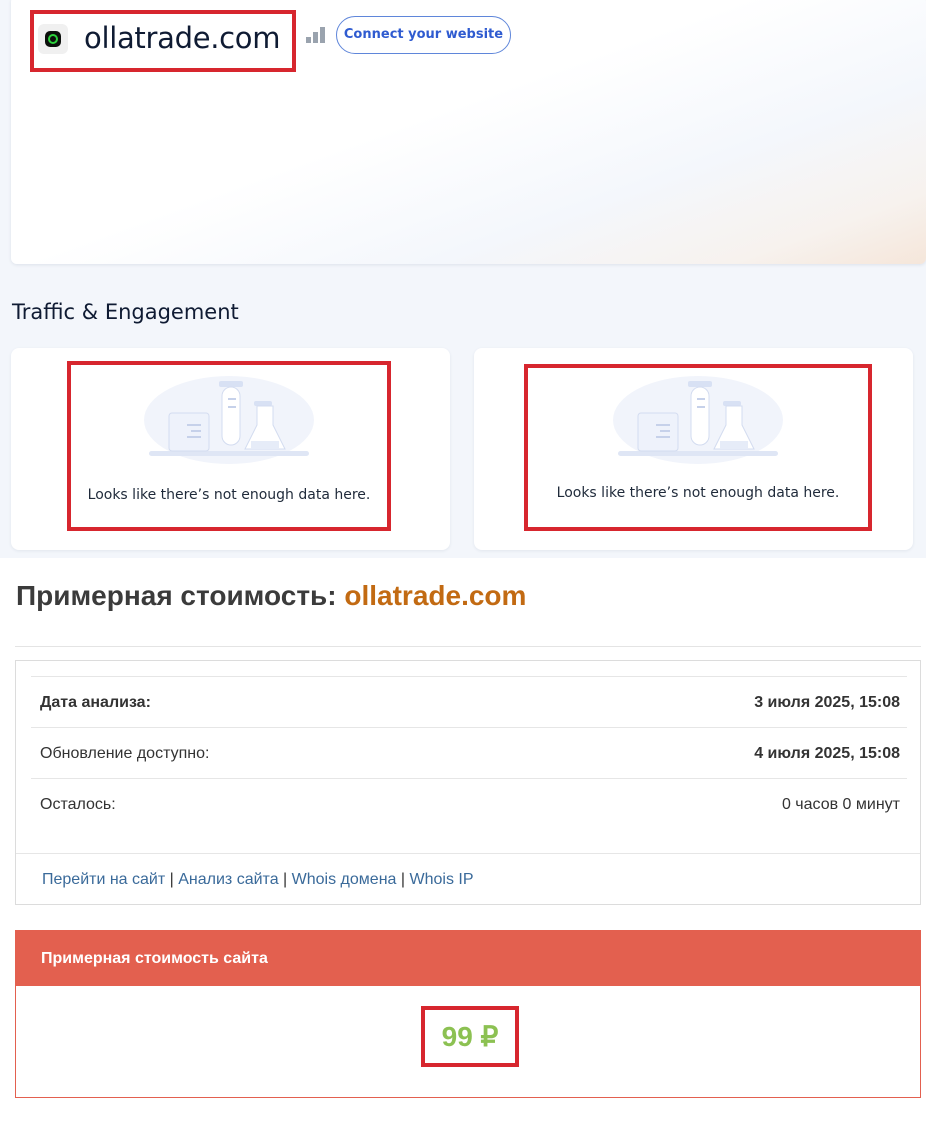 The width and height of the screenshot is (926, 1122). What do you see at coordinates (95, 702) in the screenshot?
I see `analysis-date-label: Дата анализа:` at bounding box center [95, 702].